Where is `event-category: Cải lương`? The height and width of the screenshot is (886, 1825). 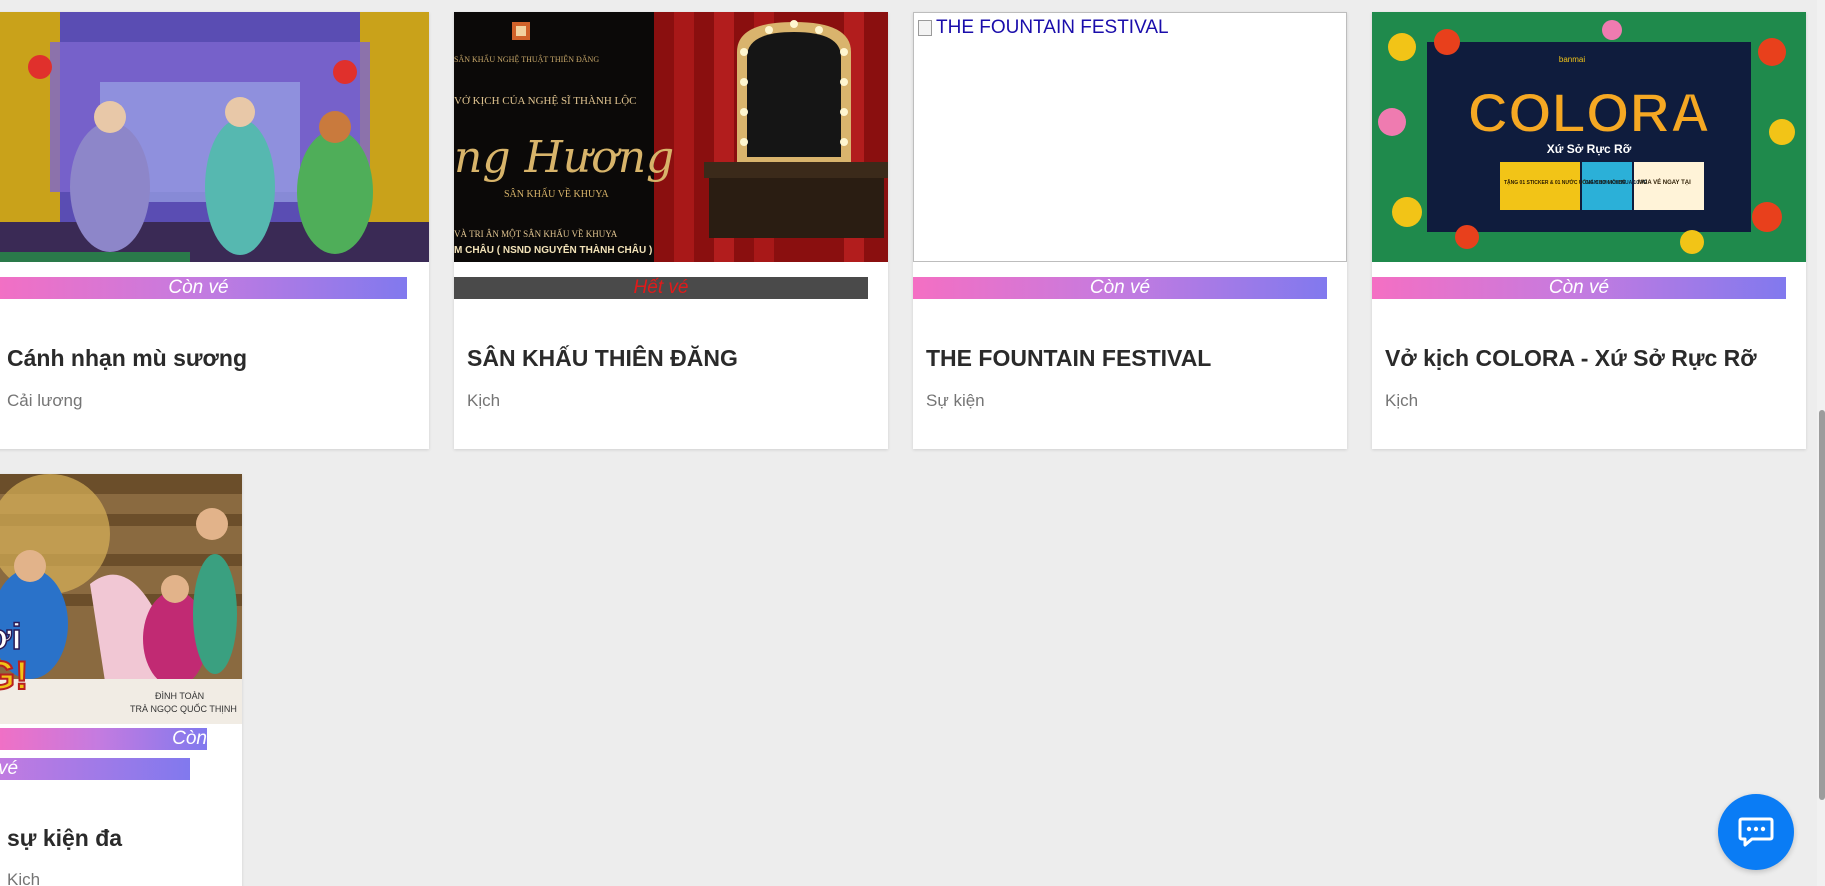
event-category: Cải lương is located at coordinates (45, 400).